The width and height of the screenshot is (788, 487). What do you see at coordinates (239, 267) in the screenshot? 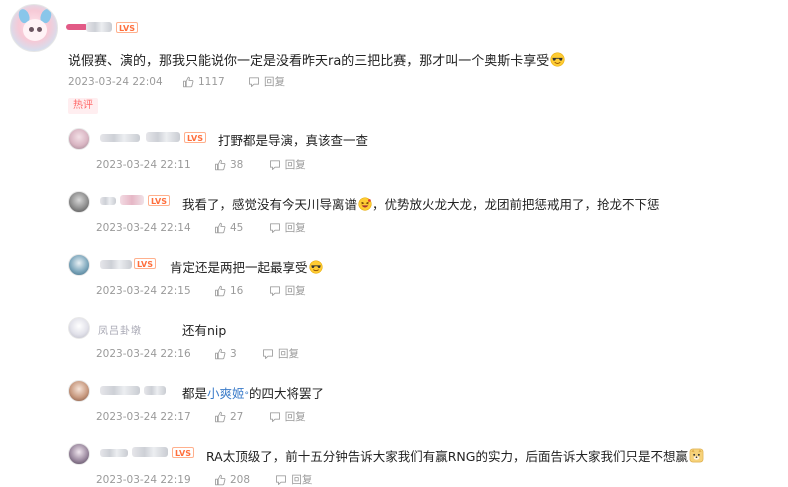
I see `reply-text-content: 肯定还是两把一起最享受` at bounding box center [239, 267].